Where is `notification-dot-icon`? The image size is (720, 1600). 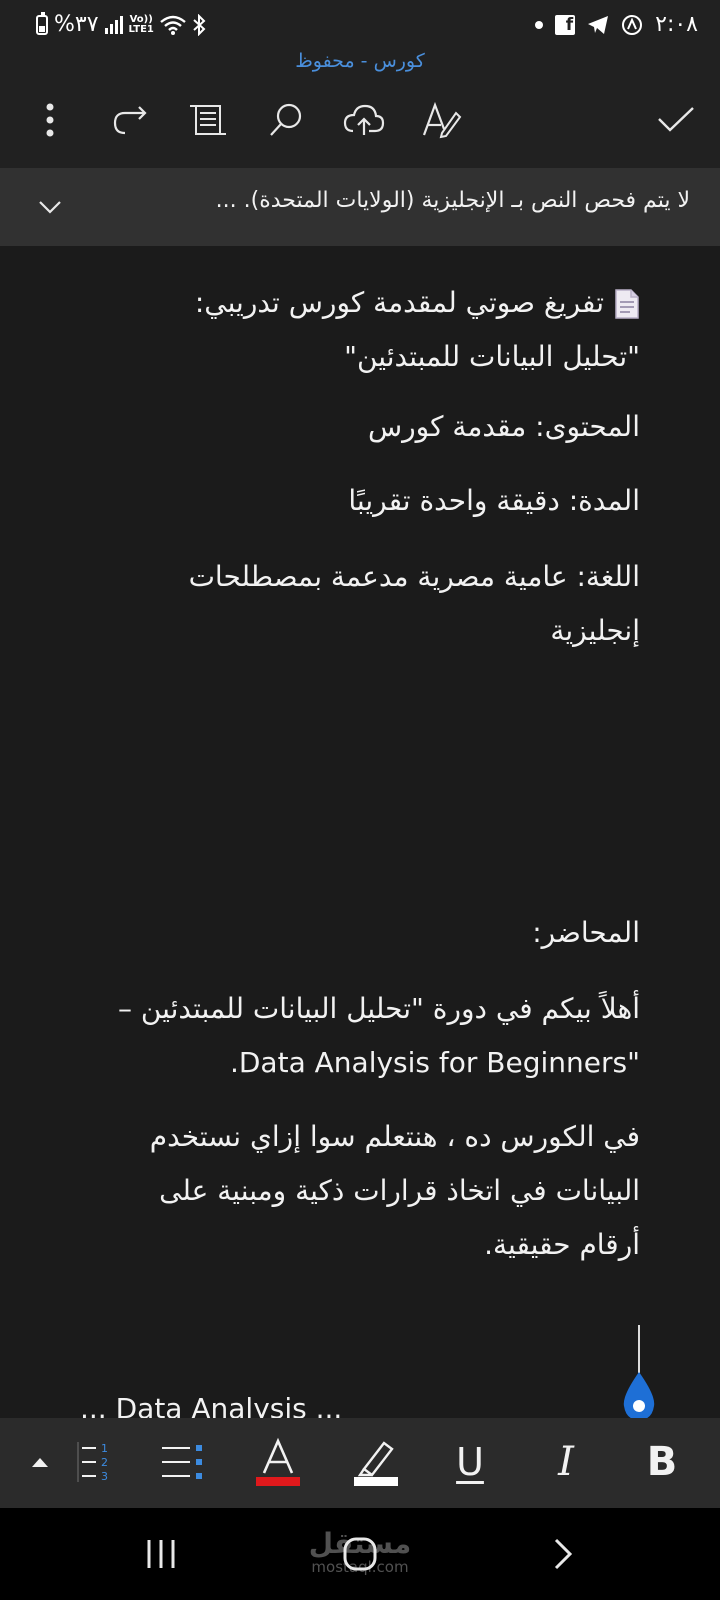 notification-dot-icon is located at coordinates (539, 24).